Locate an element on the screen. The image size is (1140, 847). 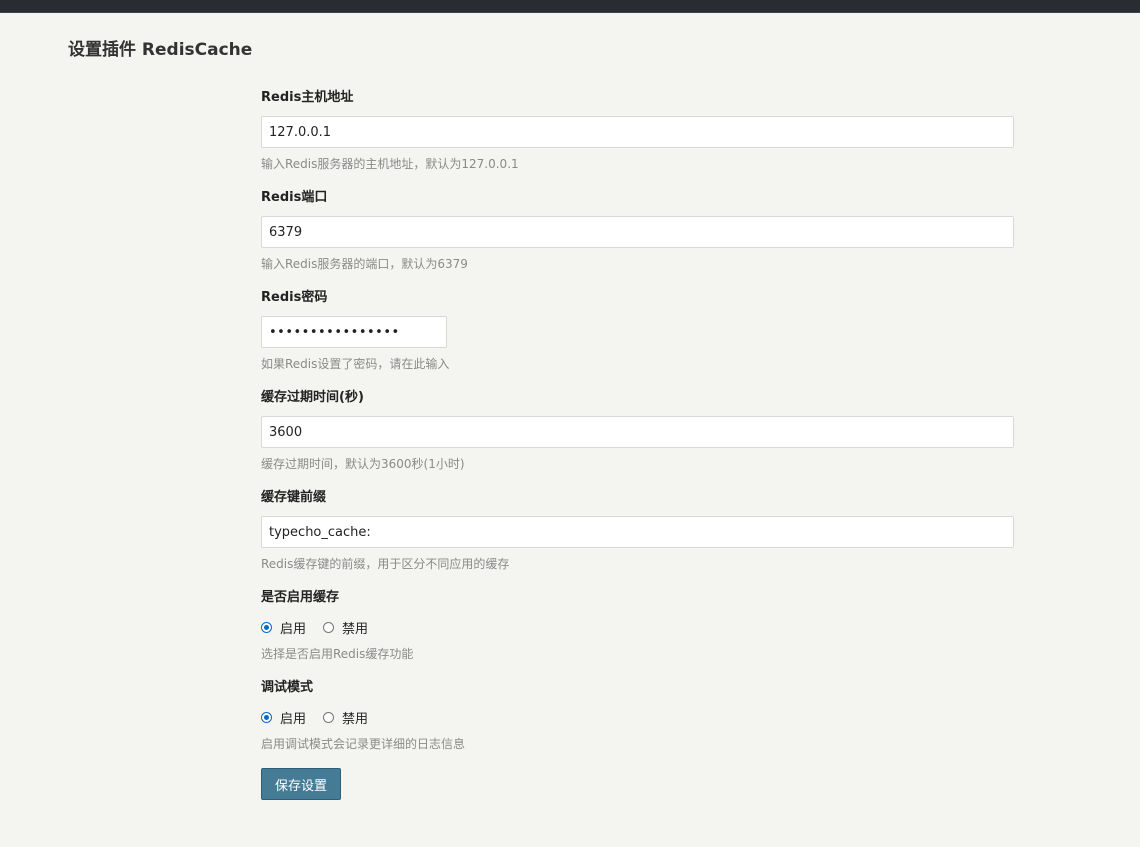
cache-prefix-description: Redis缓存键的前缀，用于区分不同应用的缓存 is located at coordinates (385, 564).